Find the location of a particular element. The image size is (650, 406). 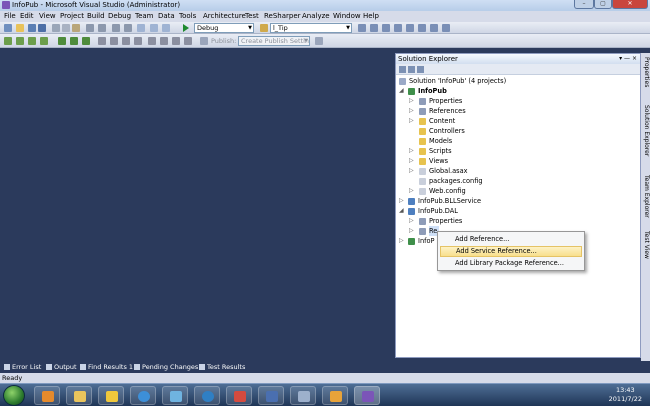

solution-explorer-icon is located at coordinates (362, 28).